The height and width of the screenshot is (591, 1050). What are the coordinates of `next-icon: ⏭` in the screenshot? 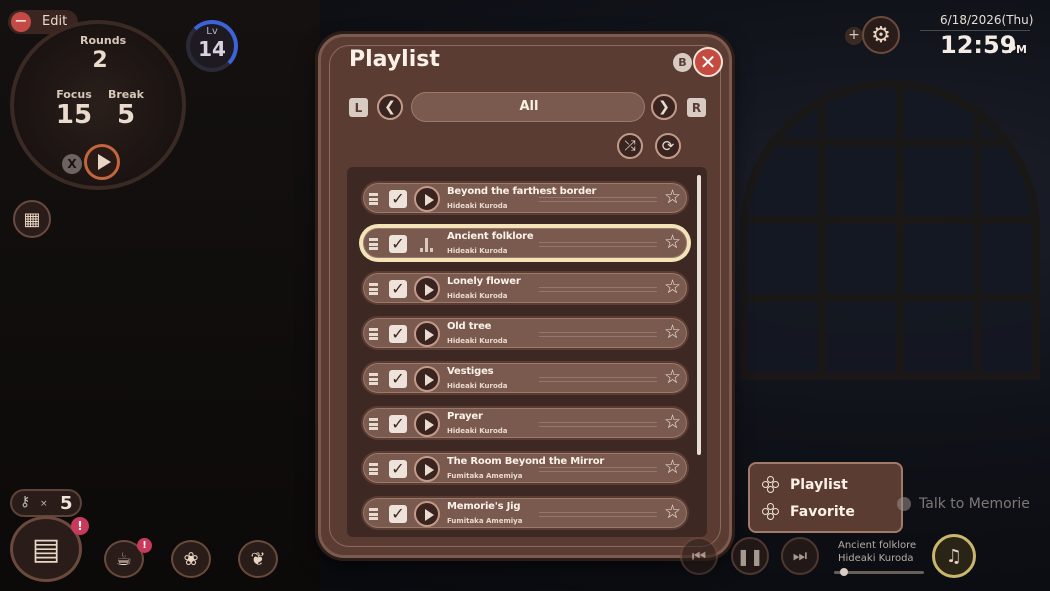 It's located at (800, 555).